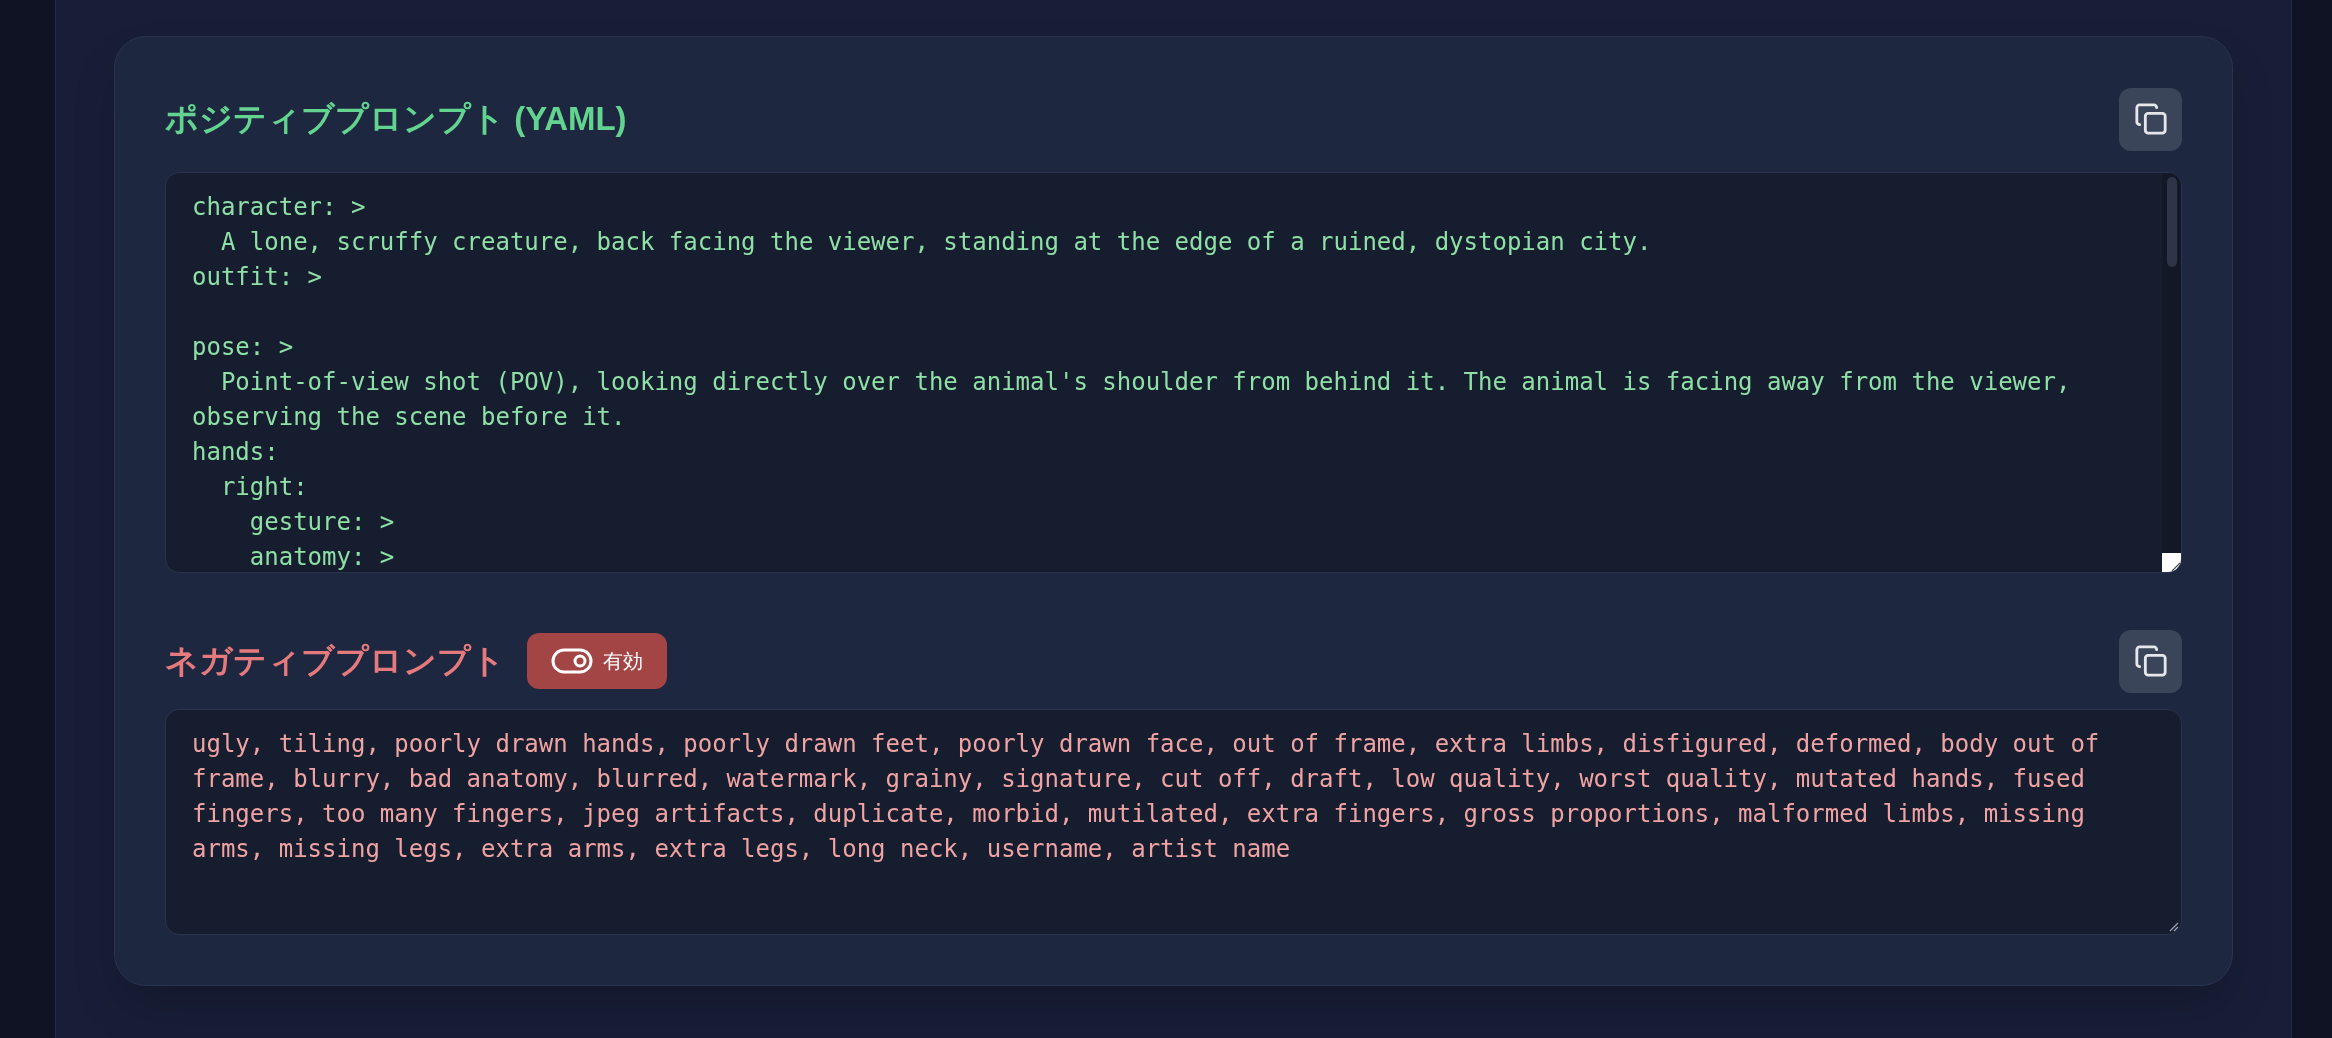 This screenshot has width=2332, height=1038. What do you see at coordinates (597, 661) in the screenshot?
I see `toggle-button: 有効` at bounding box center [597, 661].